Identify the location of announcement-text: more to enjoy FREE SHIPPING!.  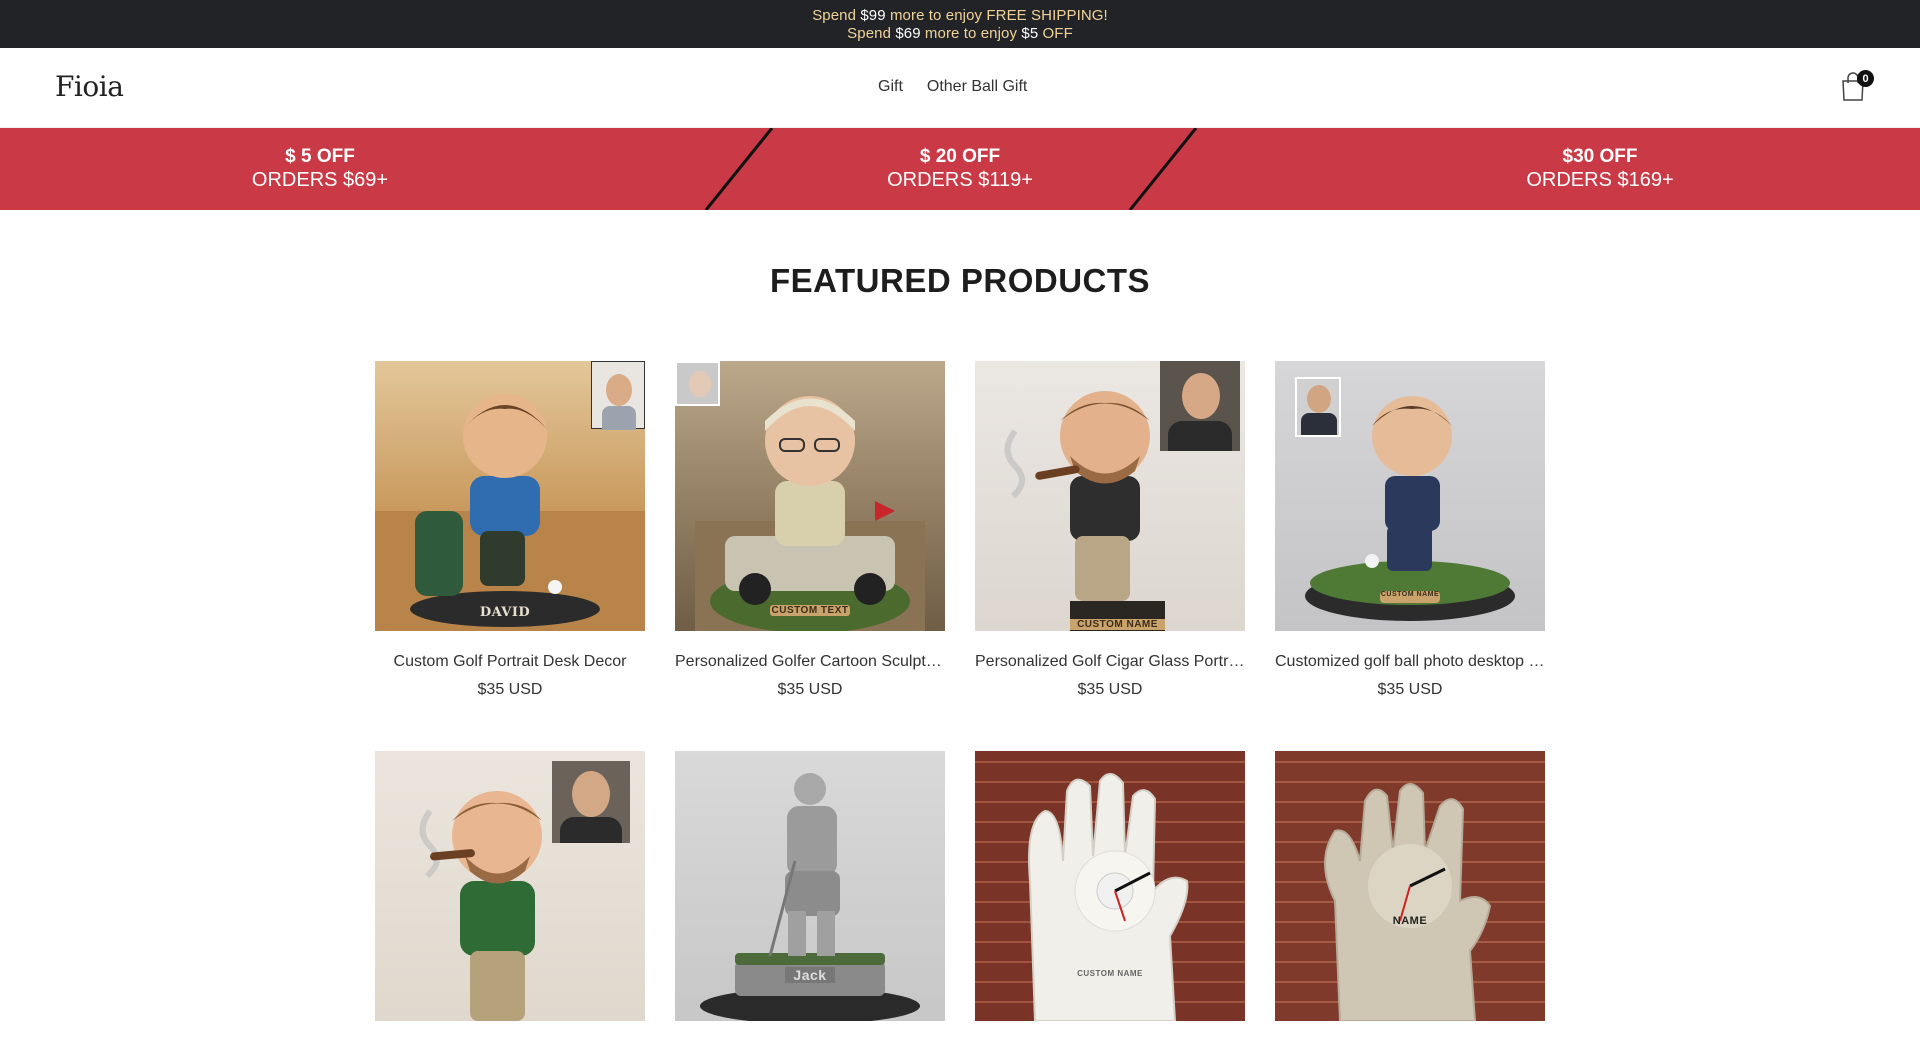
(996, 15).